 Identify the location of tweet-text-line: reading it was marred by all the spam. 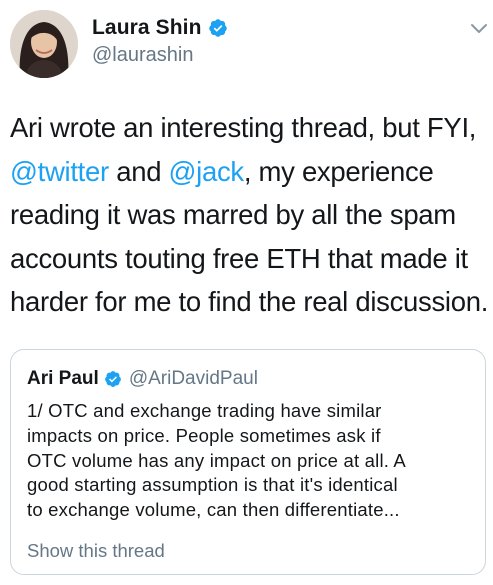
(249, 215).